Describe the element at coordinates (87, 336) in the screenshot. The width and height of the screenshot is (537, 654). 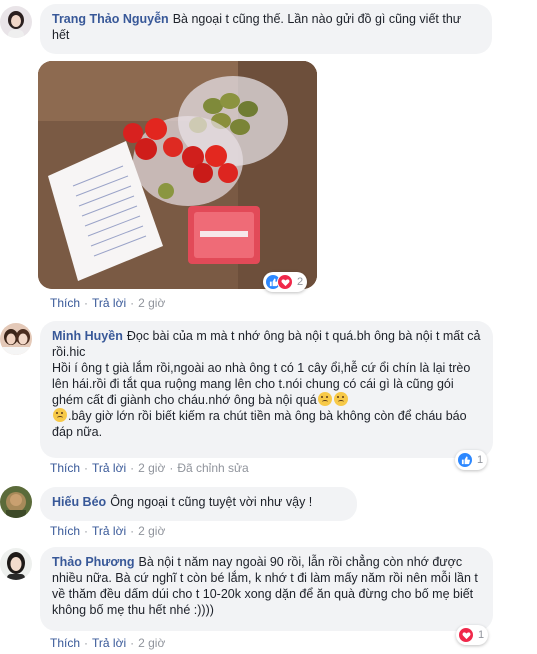
I see `comment-author: Minh Huyền` at that location.